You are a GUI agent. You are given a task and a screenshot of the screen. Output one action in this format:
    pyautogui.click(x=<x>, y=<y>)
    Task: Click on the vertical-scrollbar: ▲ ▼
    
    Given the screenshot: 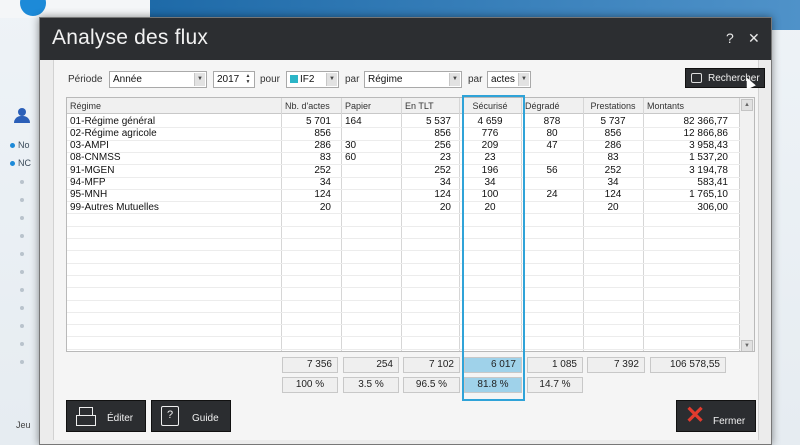 What is the action you would take?
    pyautogui.click(x=746, y=224)
    